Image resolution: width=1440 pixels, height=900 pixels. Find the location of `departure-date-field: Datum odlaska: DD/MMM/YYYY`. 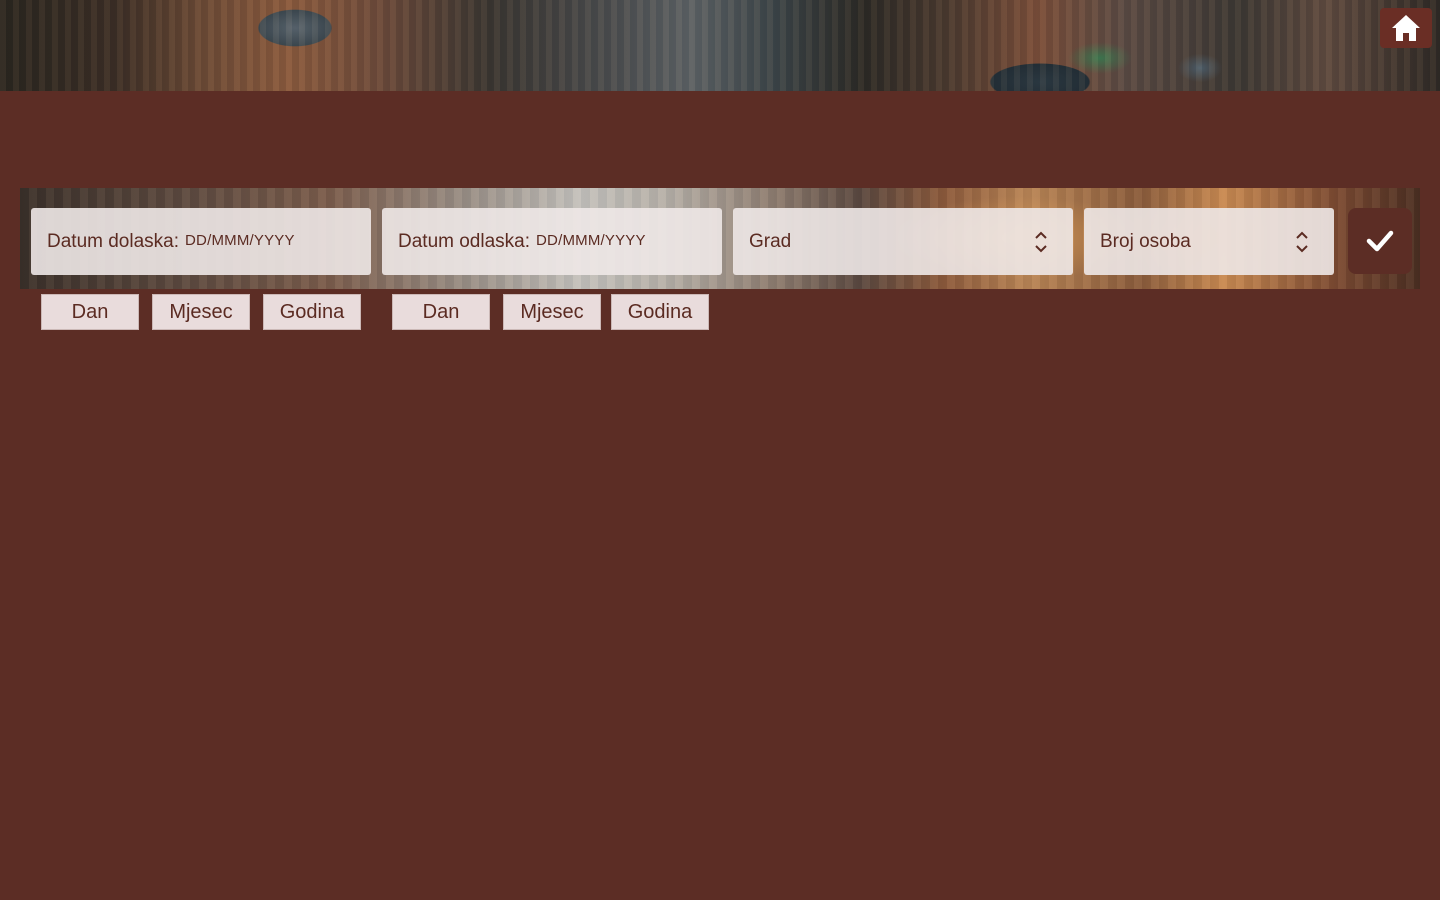

departure-date-field: Datum odlaska: DD/MMM/YYYY is located at coordinates (552, 241).